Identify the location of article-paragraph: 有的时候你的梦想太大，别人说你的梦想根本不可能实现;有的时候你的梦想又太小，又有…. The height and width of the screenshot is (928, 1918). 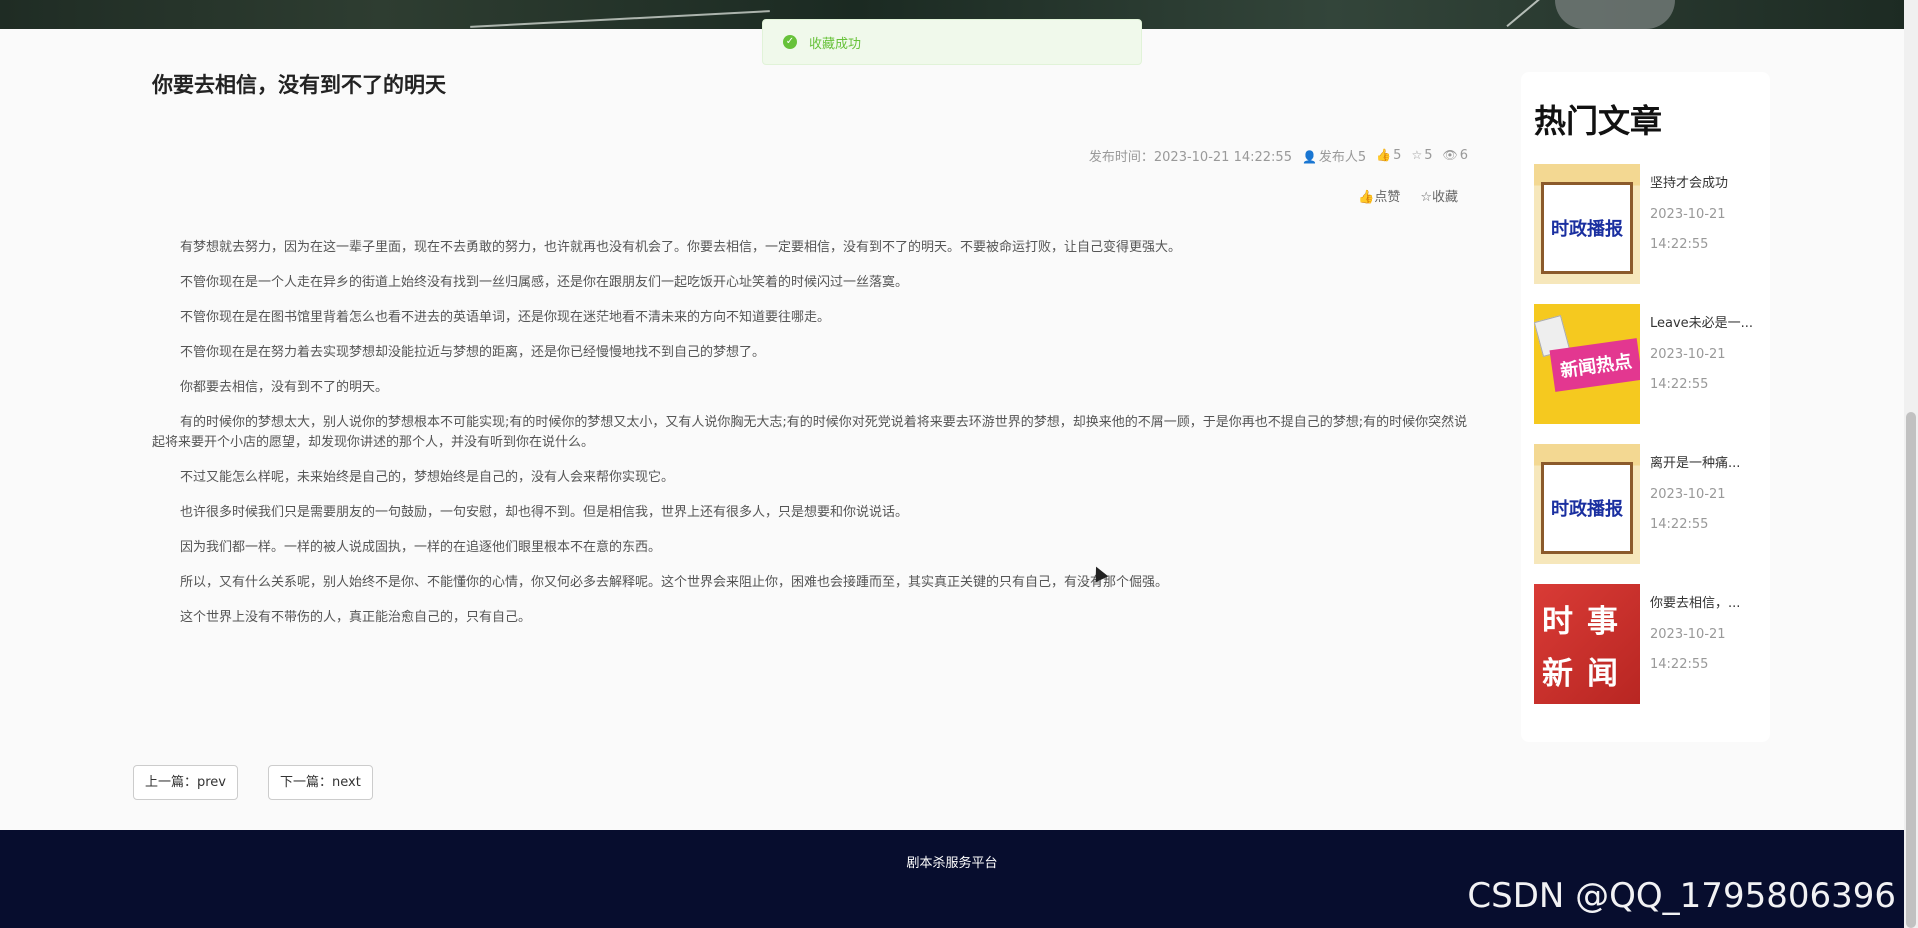
(810, 432).